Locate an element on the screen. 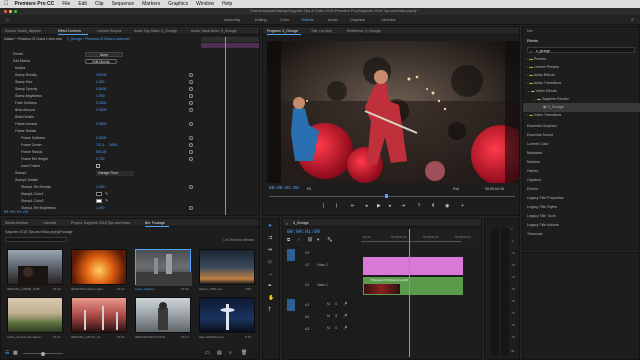 The image size is (640, 360). color2-swatch is located at coordinates (99, 201).